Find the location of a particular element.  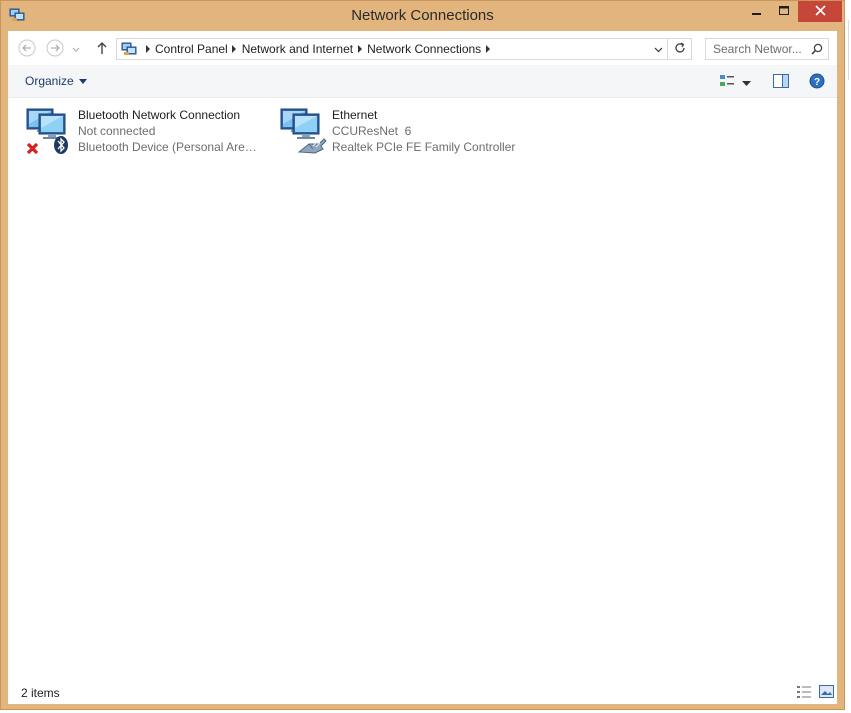

bluetooth-network-icon is located at coordinates (50, 131).